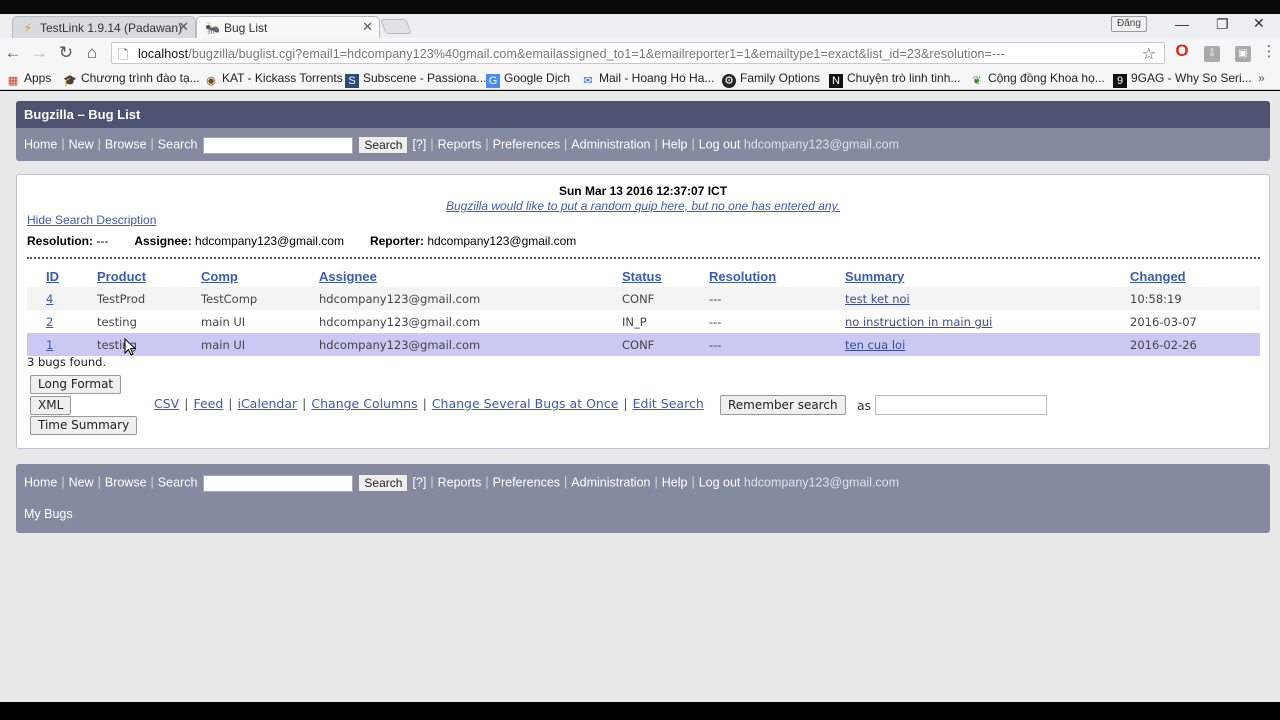 This screenshot has height=720, width=1280. What do you see at coordinates (665, 321) in the screenshot?
I see `bug-status: IN_P` at bounding box center [665, 321].